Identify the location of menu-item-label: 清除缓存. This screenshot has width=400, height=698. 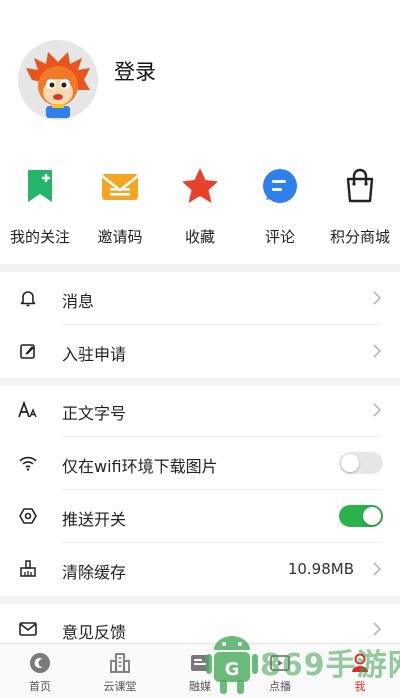
(94, 572).